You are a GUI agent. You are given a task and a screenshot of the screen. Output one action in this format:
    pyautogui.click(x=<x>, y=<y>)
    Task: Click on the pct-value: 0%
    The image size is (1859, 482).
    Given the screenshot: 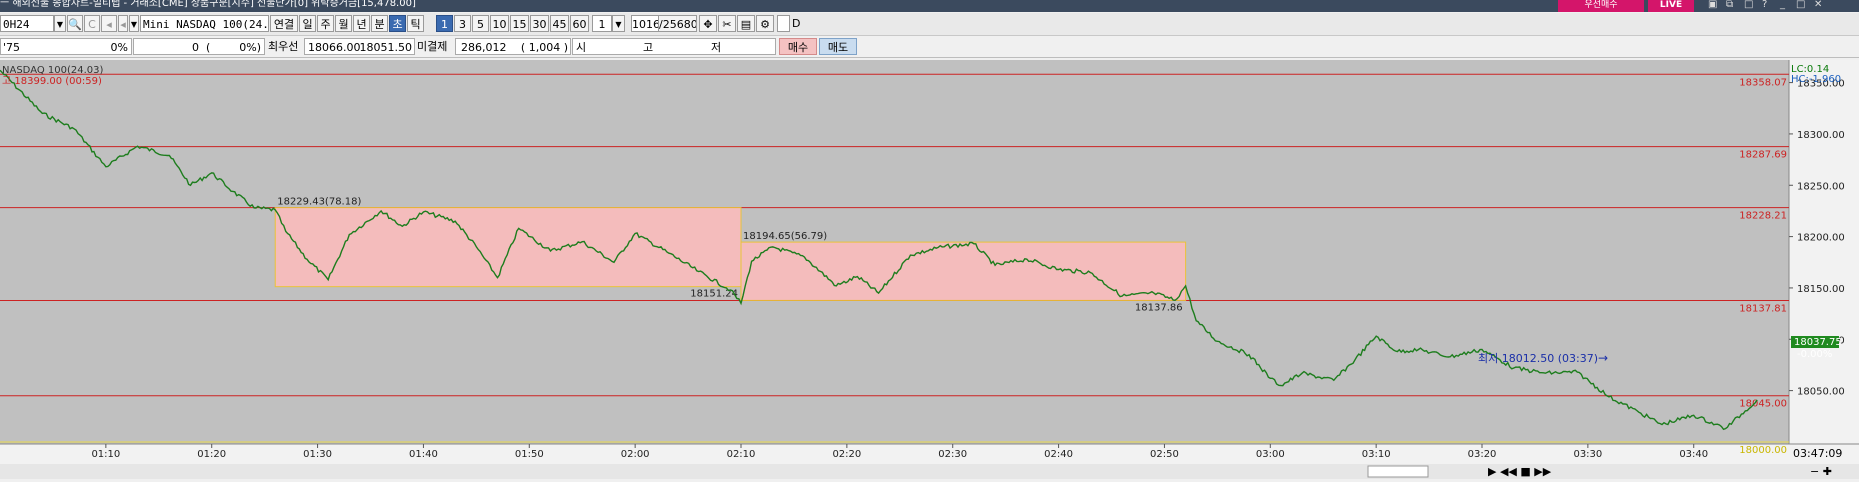 What is the action you would take?
    pyautogui.click(x=119, y=47)
    